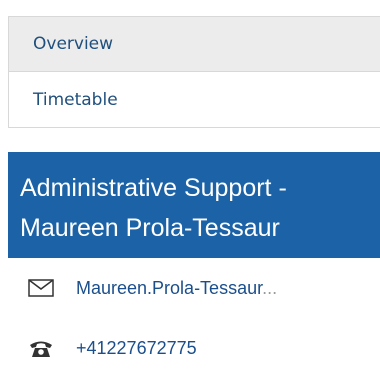 This screenshot has height=378, width=380. Describe the element at coordinates (150, 228) in the screenshot. I see `contact-title-line2: Maureen Prola-Tessaur` at that location.